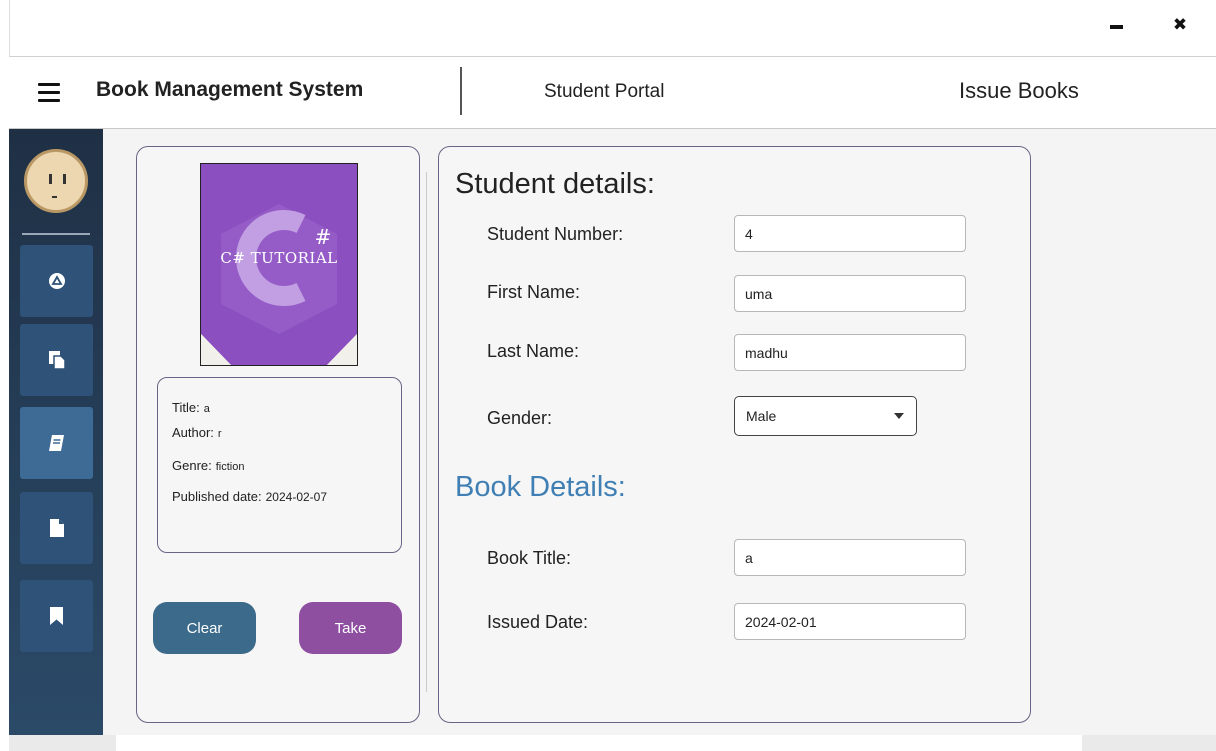 The width and height of the screenshot is (1216, 751). Describe the element at coordinates (1149, 743) in the screenshot. I see `bottom-strip-right` at that location.